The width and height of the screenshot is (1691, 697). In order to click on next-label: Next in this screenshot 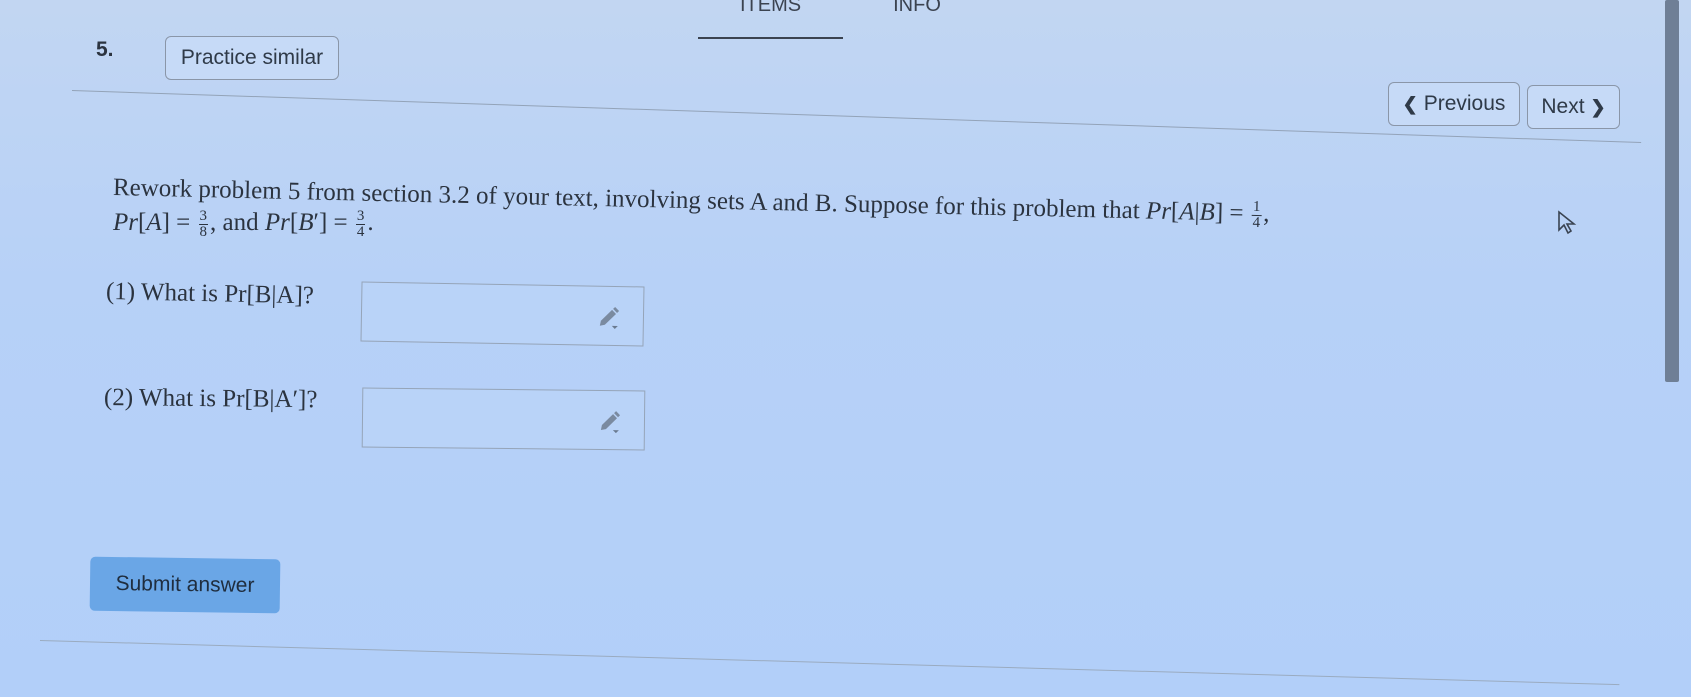, I will do `click(1563, 106)`.